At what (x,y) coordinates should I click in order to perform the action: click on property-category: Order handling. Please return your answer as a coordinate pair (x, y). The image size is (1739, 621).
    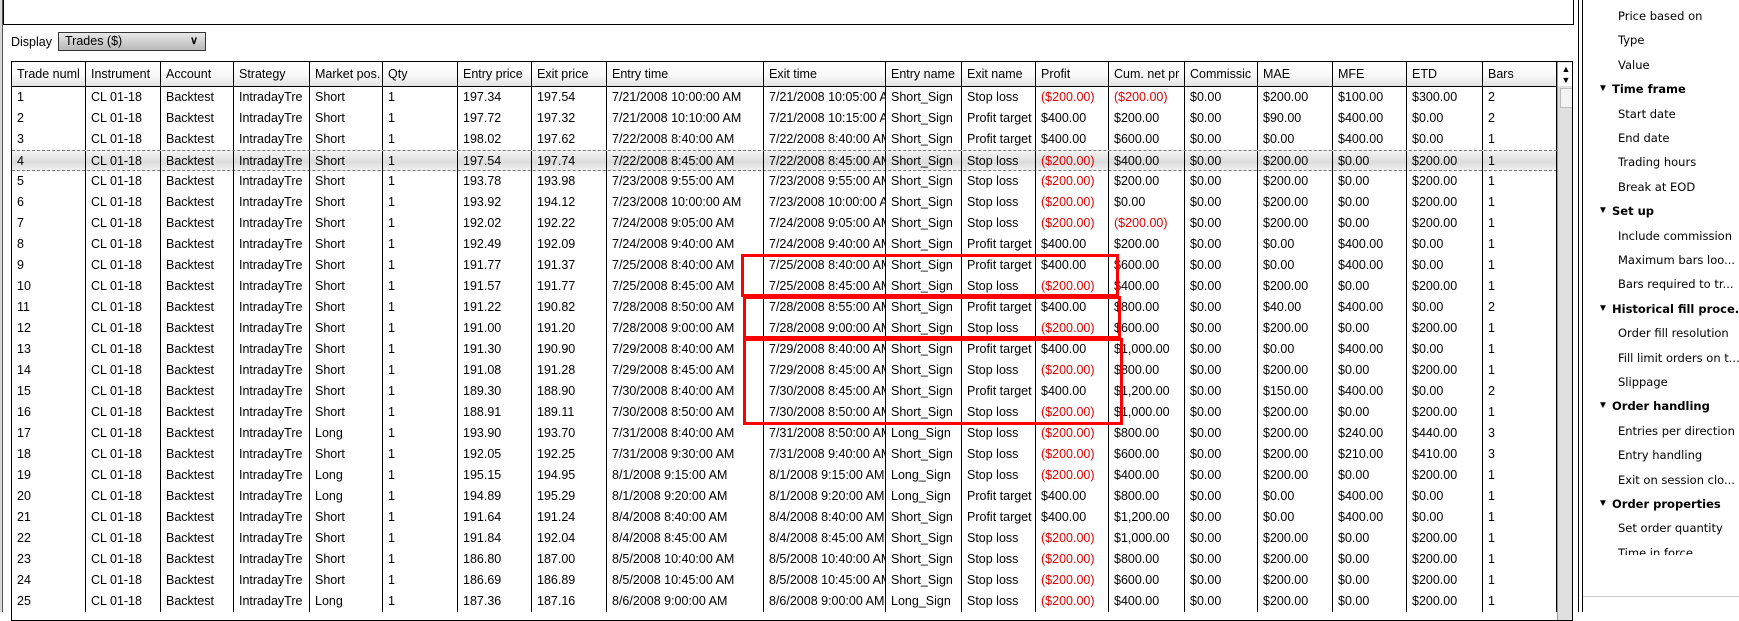
    Looking at the image, I should click on (1661, 406).